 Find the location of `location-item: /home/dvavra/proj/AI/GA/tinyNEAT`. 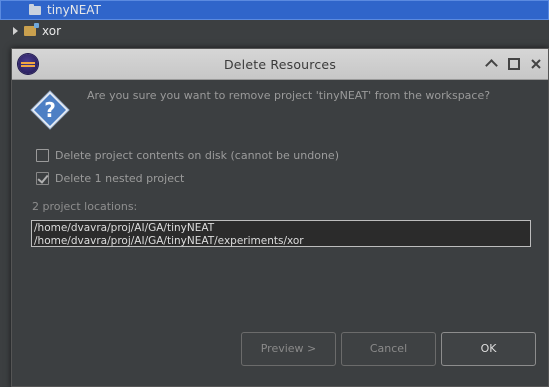

location-item: /home/dvavra/proj/AI/GA/tinyNEAT is located at coordinates (124, 228).